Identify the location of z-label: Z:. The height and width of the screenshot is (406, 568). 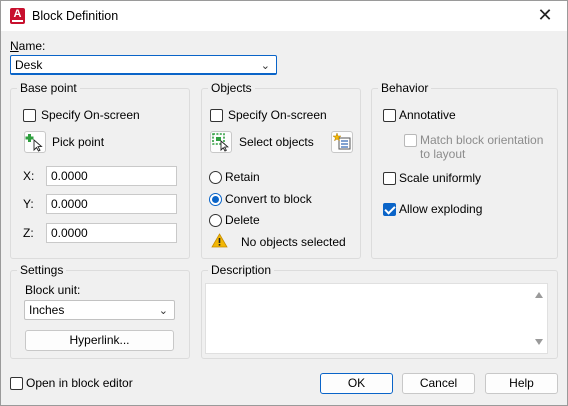
(28, 233).